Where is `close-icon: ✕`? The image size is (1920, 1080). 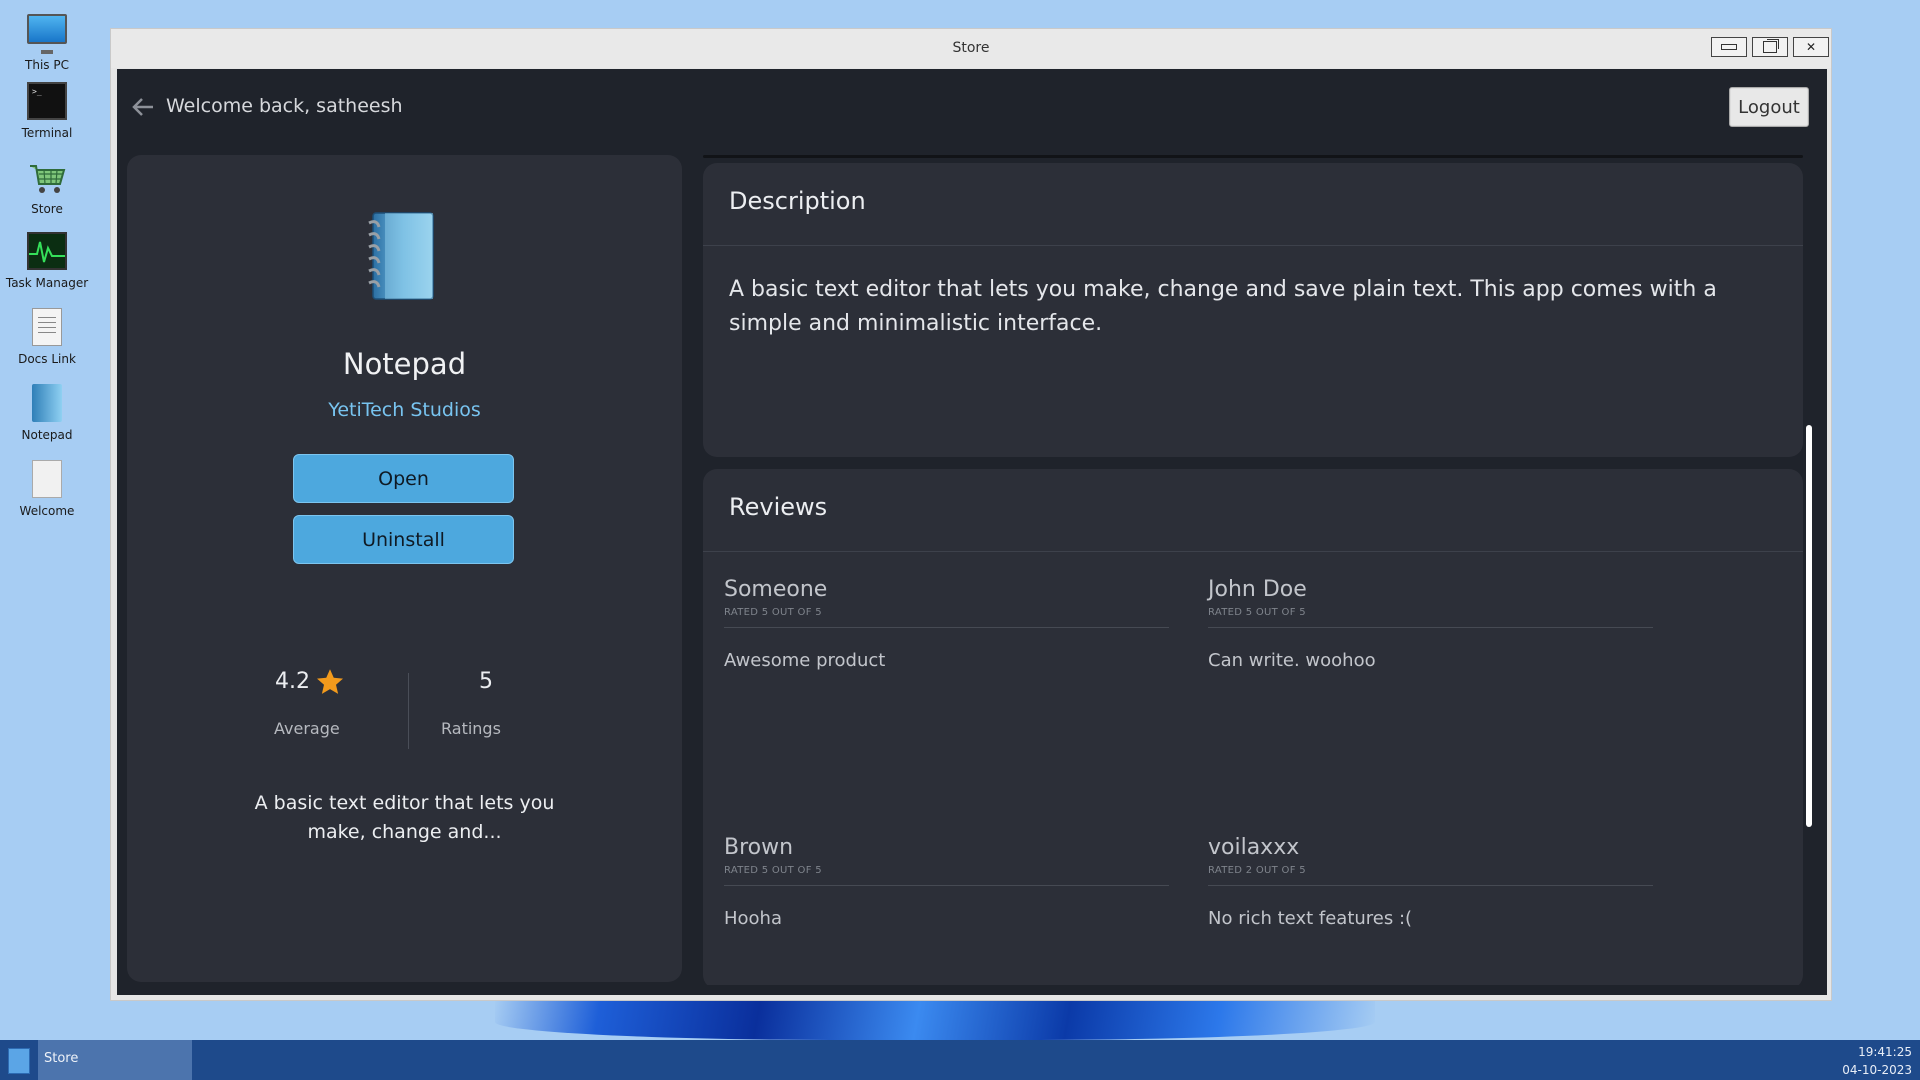 close-icon: ✕ is located at coordinates (1811, 47).